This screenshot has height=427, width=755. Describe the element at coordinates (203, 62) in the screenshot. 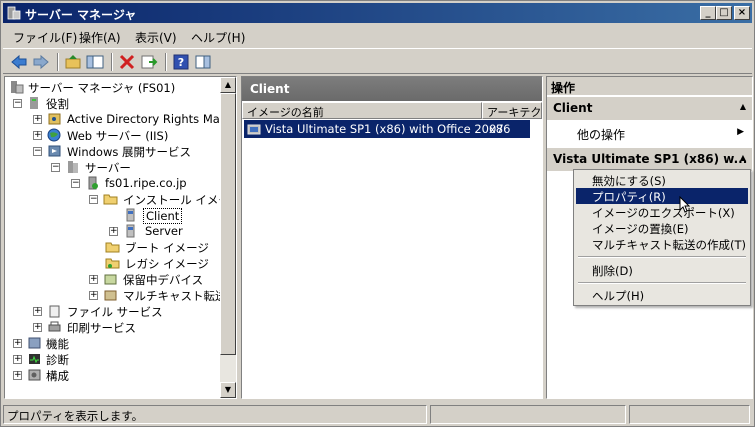

I see `properties-pane-icon` at that location.